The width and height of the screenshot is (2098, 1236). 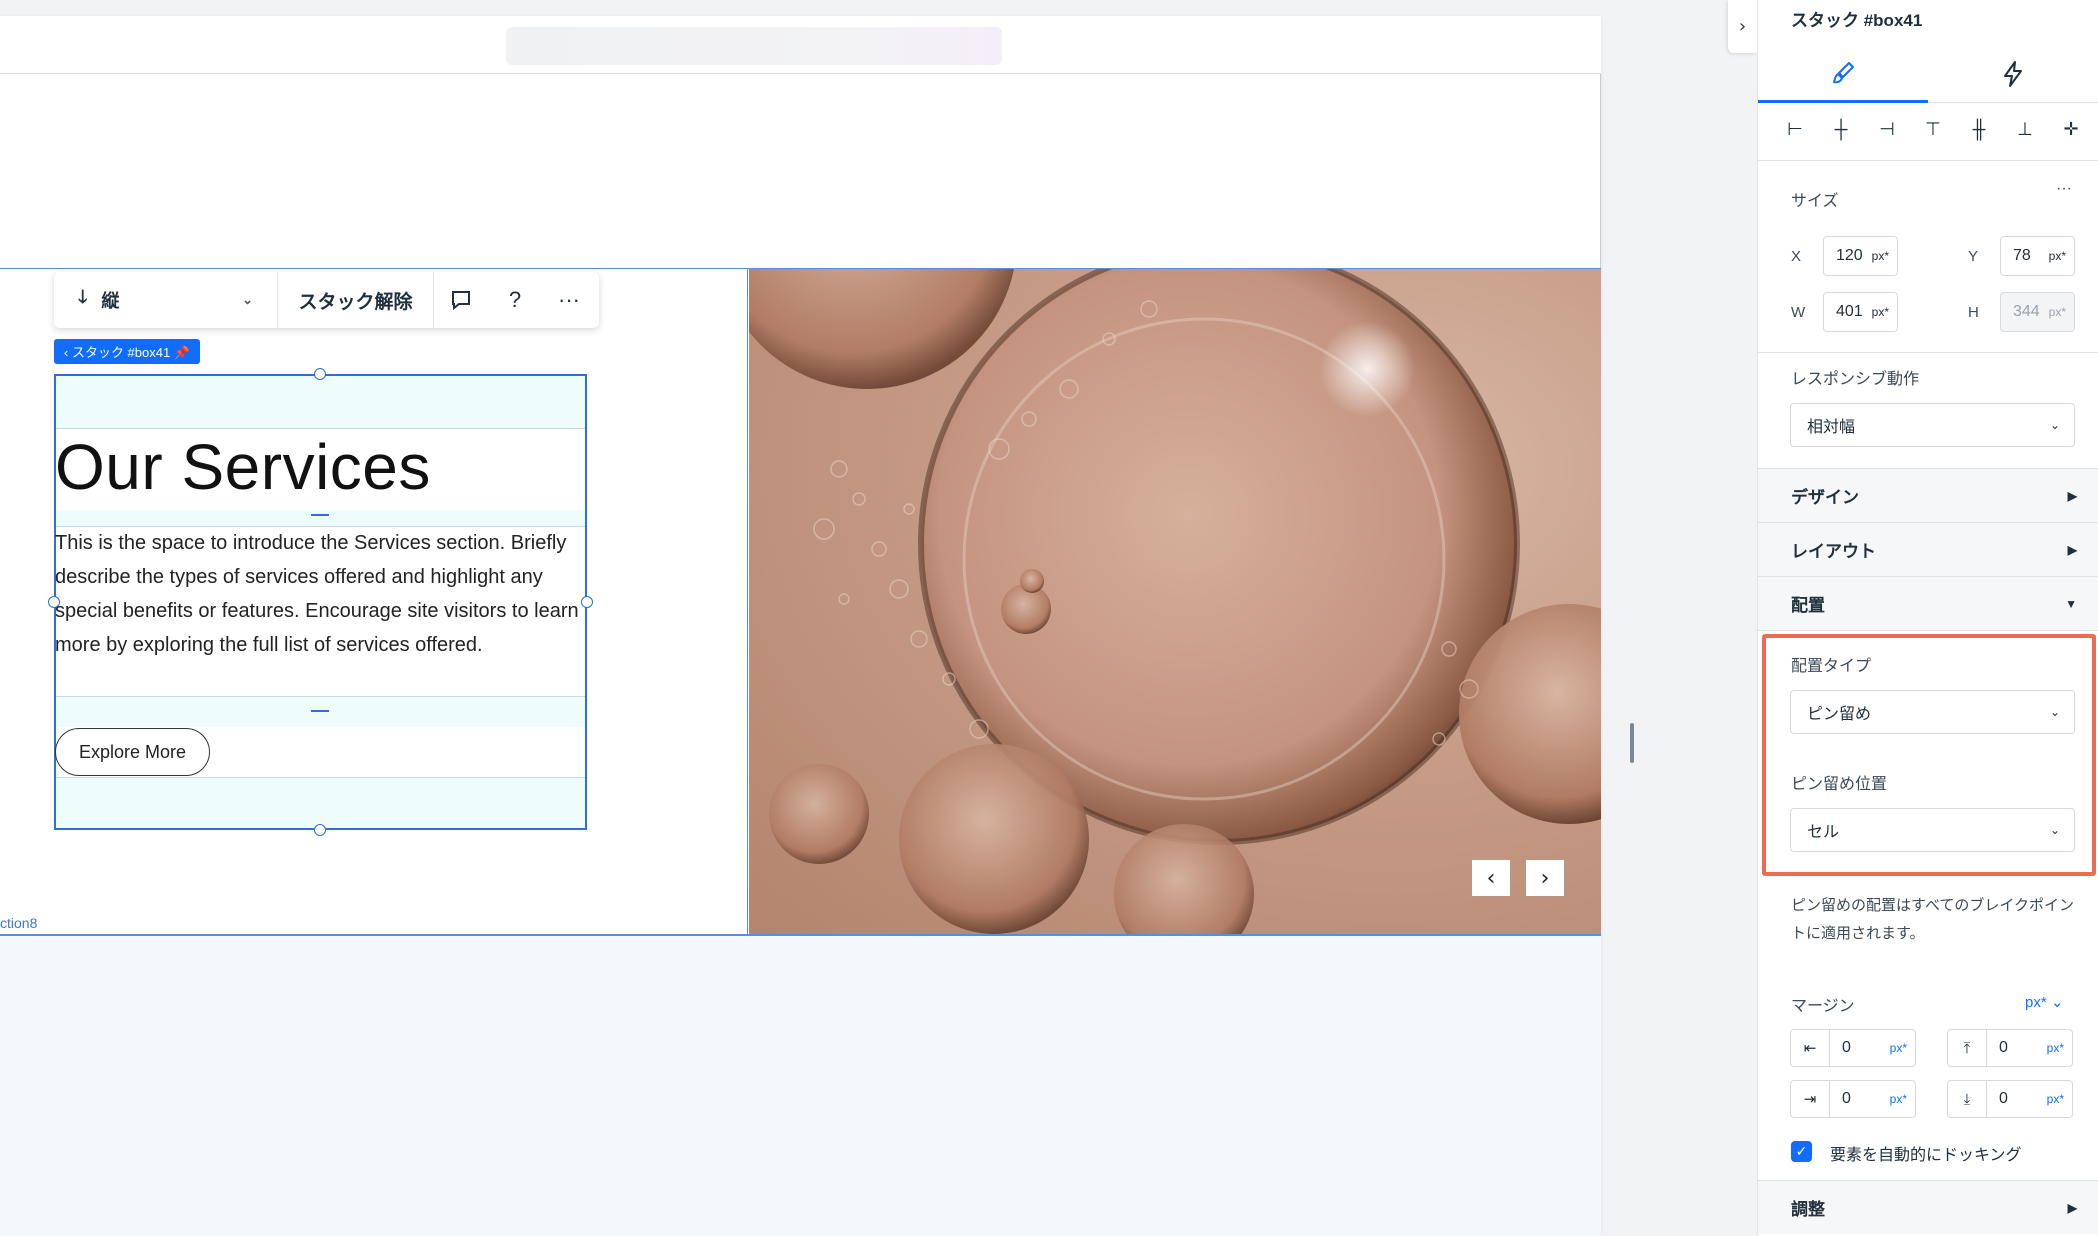 What do you see at coordinates (1841, 129) in the screenshot?
I see `align-center-horizontal-icon: ┼` at bounding box center [1841, 129].